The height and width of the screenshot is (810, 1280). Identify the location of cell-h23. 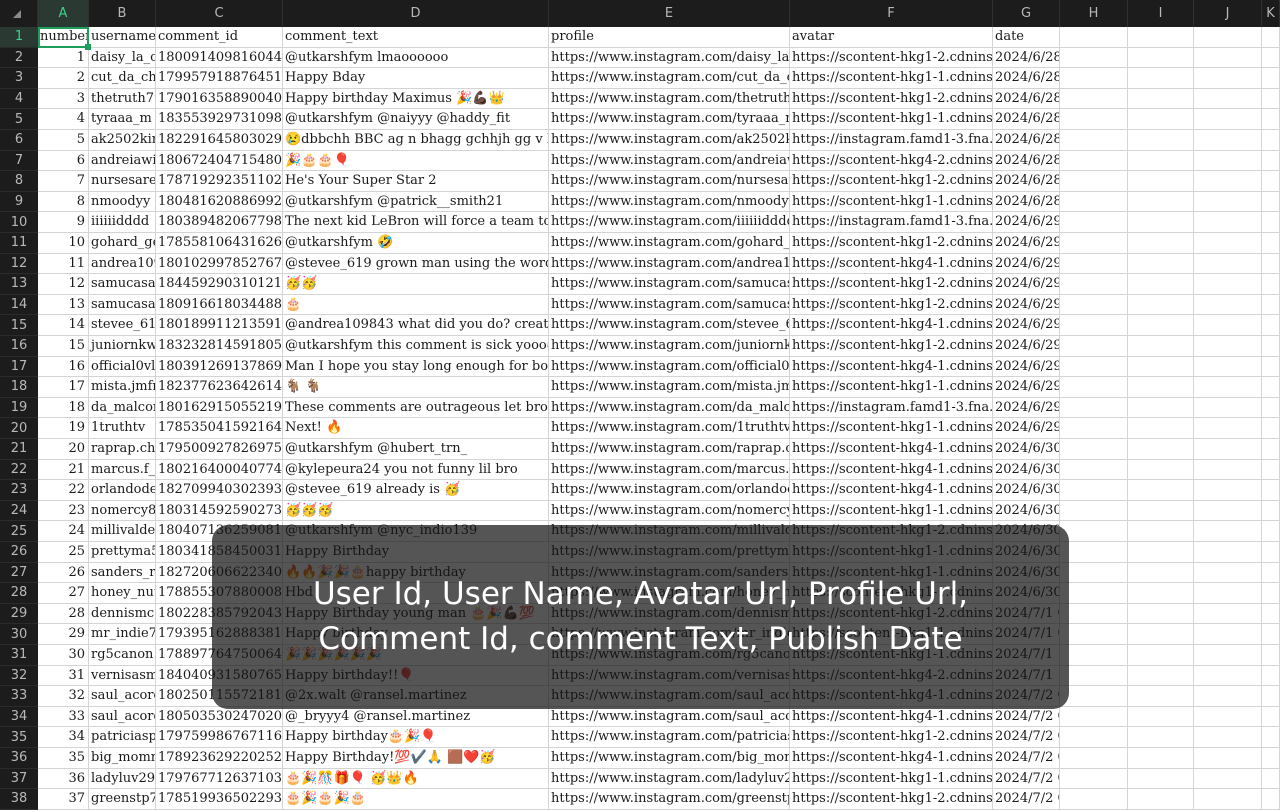
(1094, 490).